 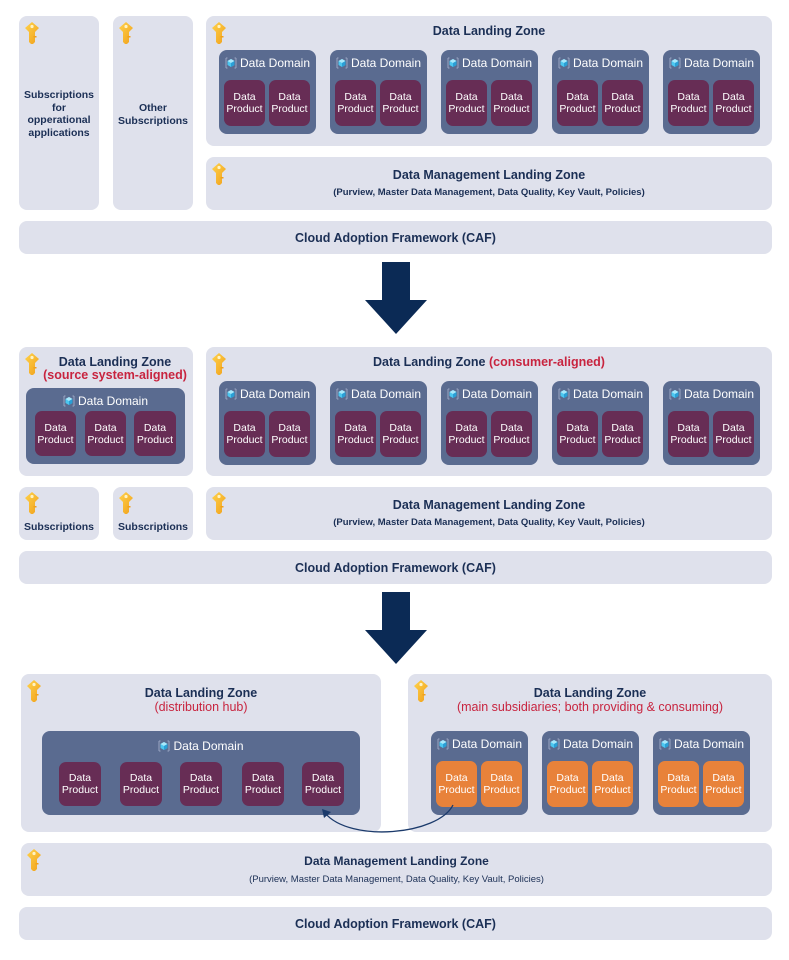 I want to click on dlz-title: Data Landing Zone (consumer-aligned), so click(x=489, y=362).